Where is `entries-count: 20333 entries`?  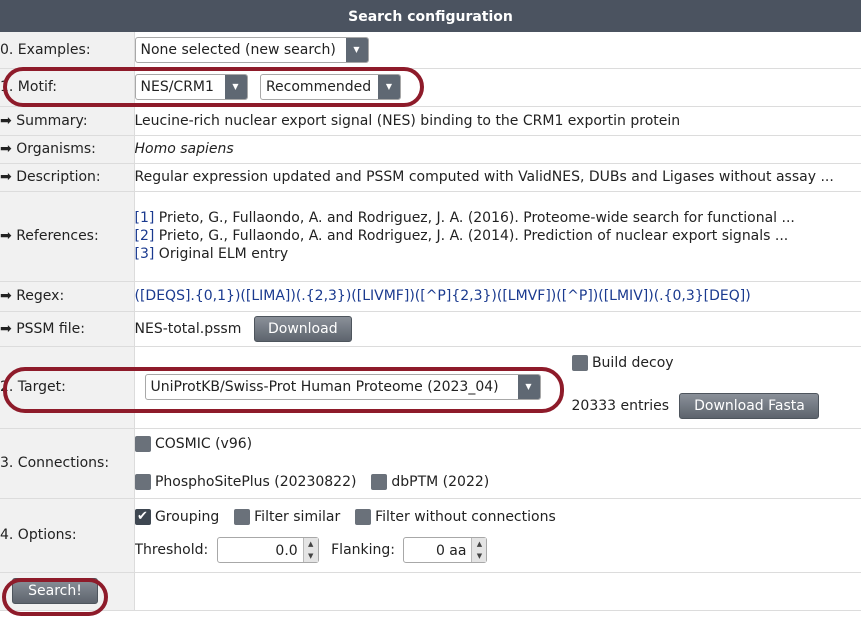 entries-count: 20333 entries is located at coordinates (620, 405).